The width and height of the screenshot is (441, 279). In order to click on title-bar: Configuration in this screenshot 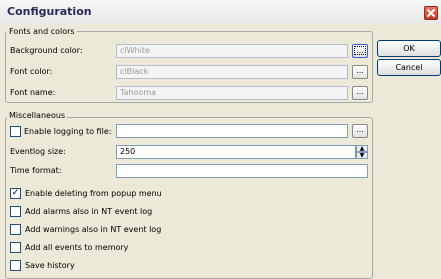, I will do `click(220, 12)`.